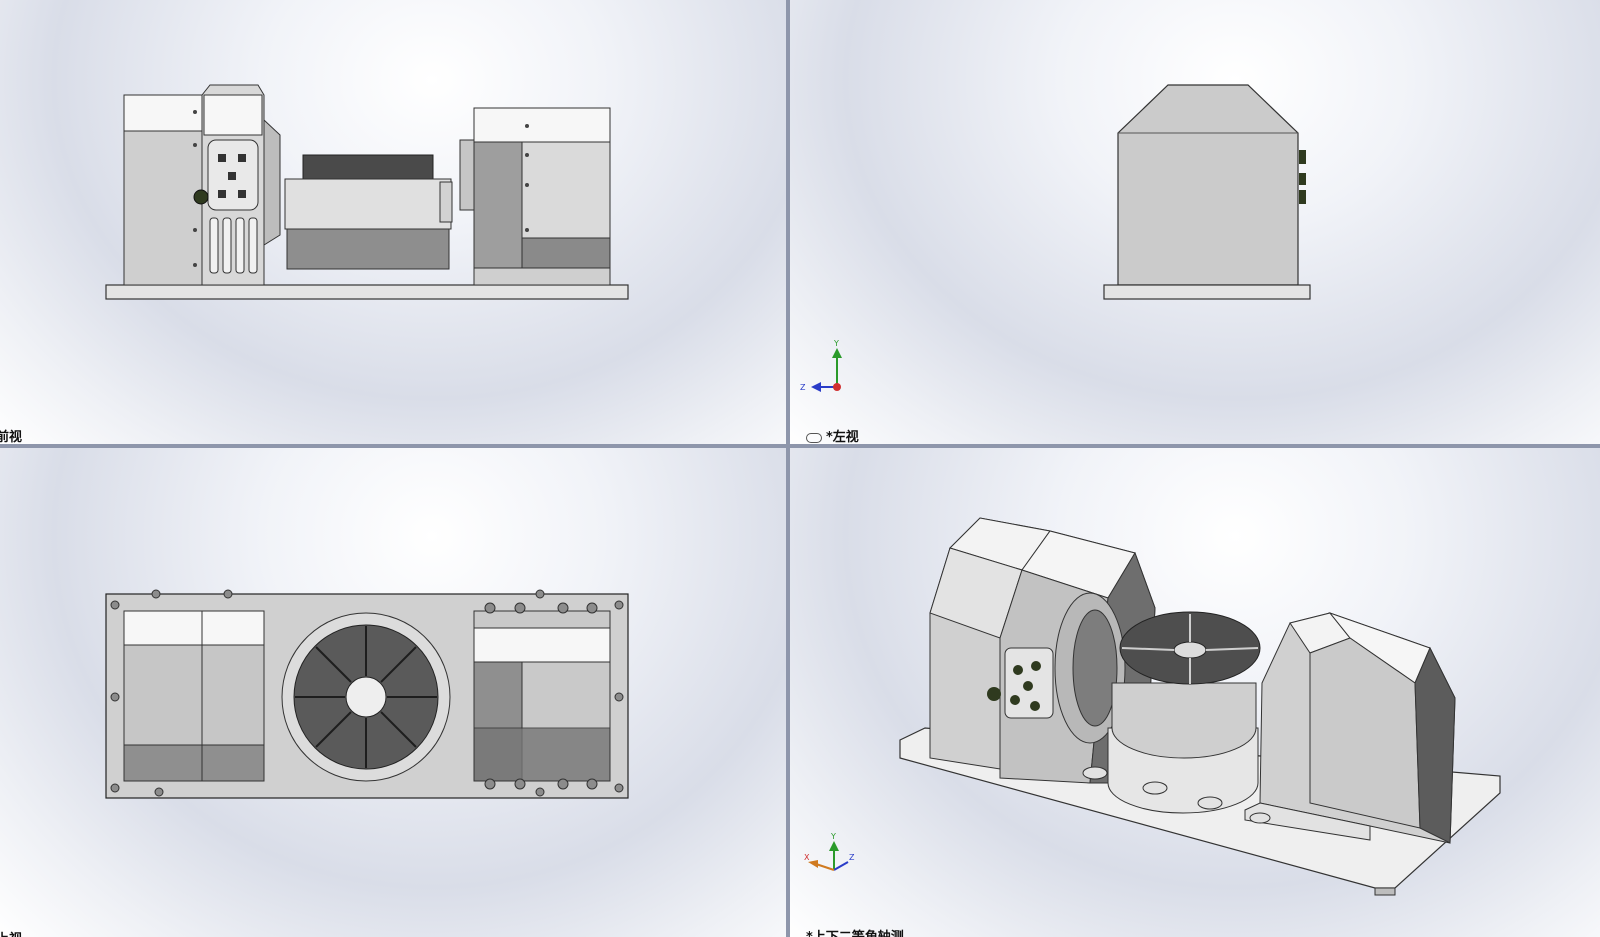 This screenshot has width=1600, height=937. Describe the element at coordinates (852, 857) in the screenshot. I see `iso-axis-z-label: Z` at that location.